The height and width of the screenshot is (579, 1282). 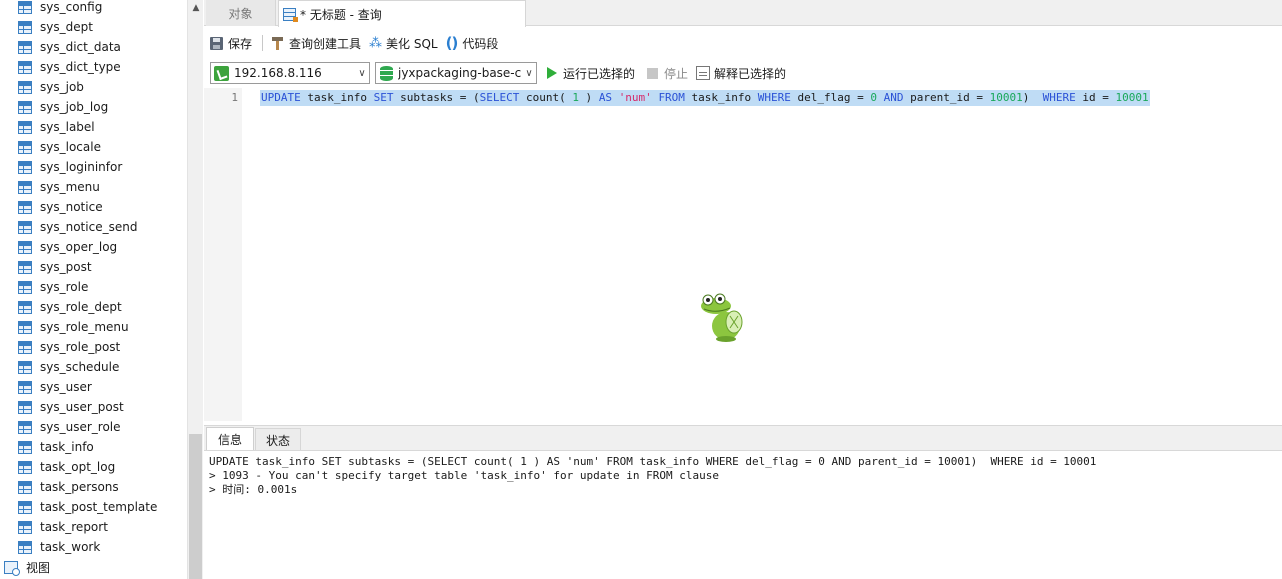 What do you see at coordinates (830, 97) in the screenshot?
I see `sql-token: del_flag =` at bounding box center [830, 97].